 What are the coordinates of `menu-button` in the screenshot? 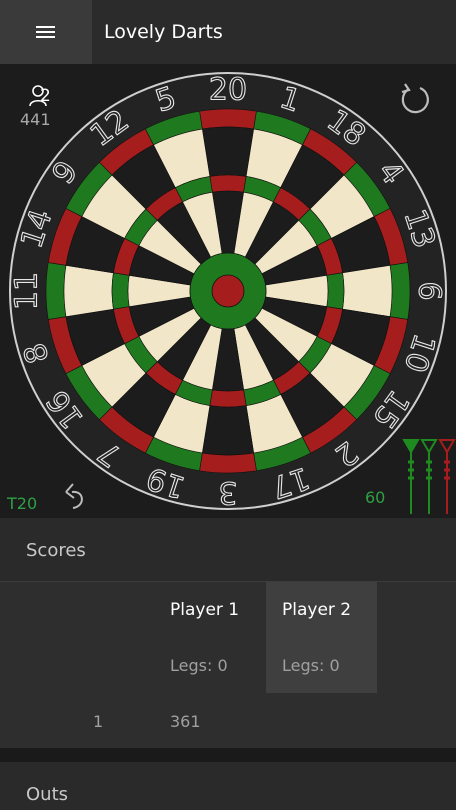 It's located at (46, 32).